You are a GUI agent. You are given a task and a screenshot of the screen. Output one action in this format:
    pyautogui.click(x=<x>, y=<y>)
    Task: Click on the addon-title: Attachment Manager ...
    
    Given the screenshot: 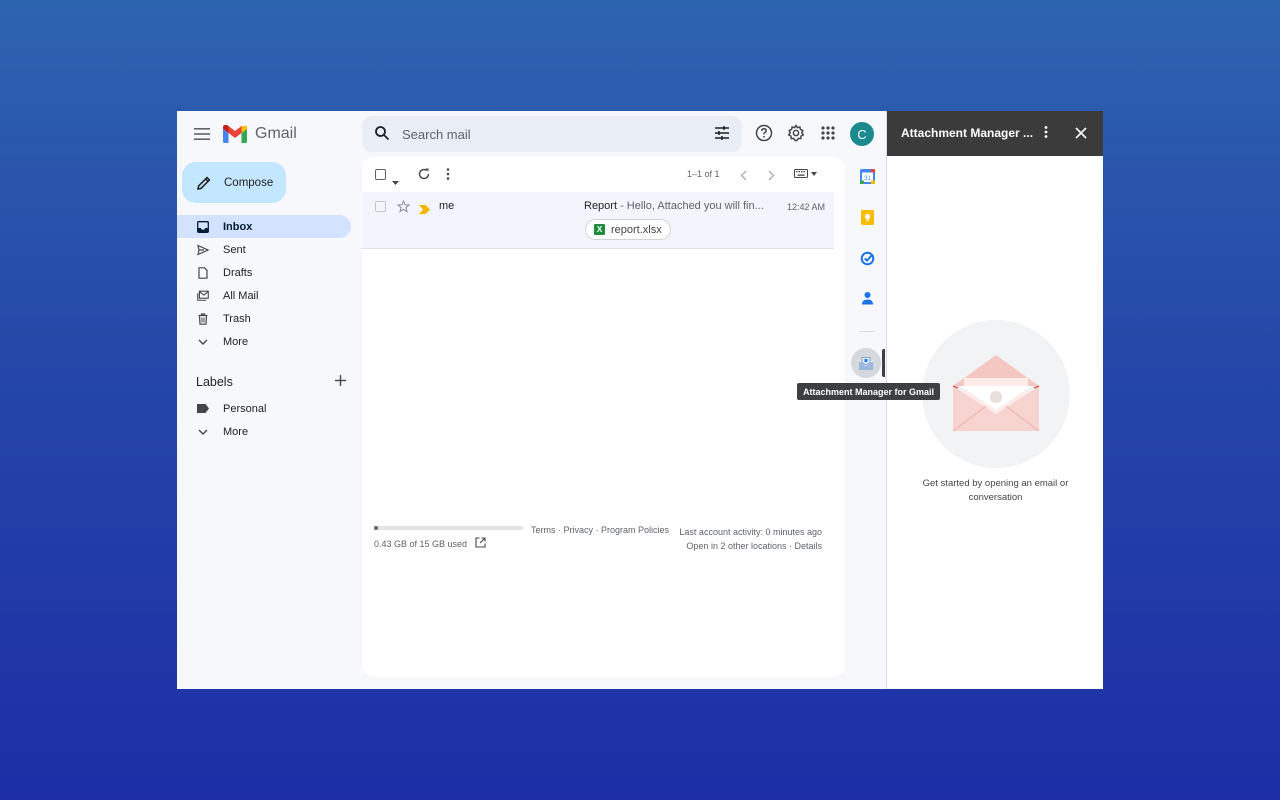 What is the action you would take?
    pyautogui.click(x=967, y=133)
    